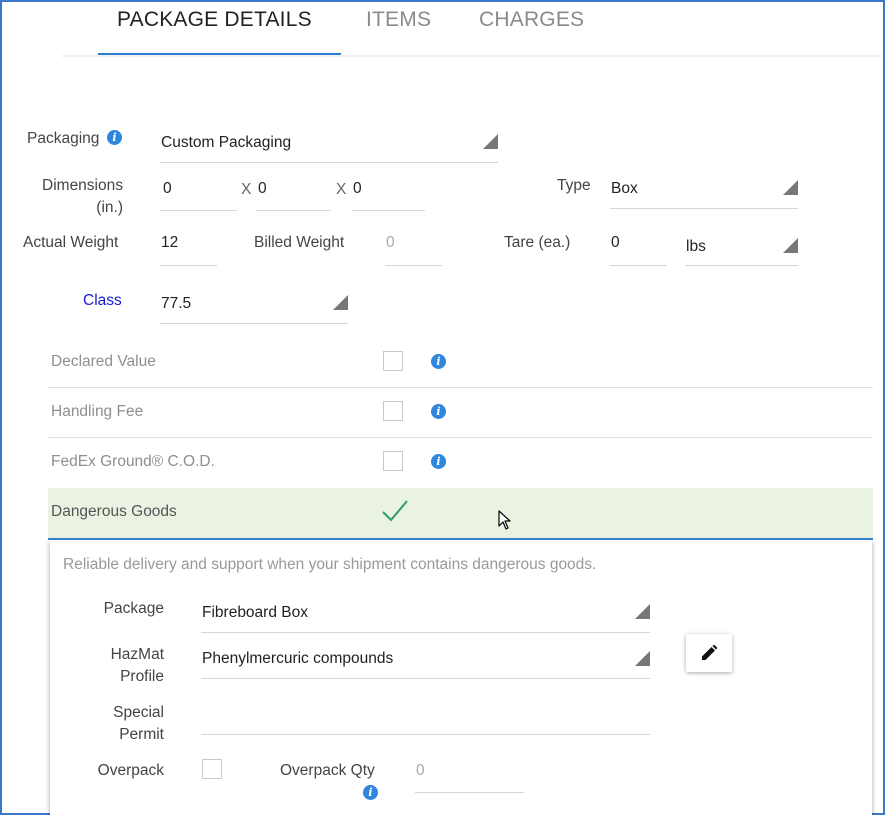 The image size is (885, 815). I want to click on pencil-icon, so click(709, 652).